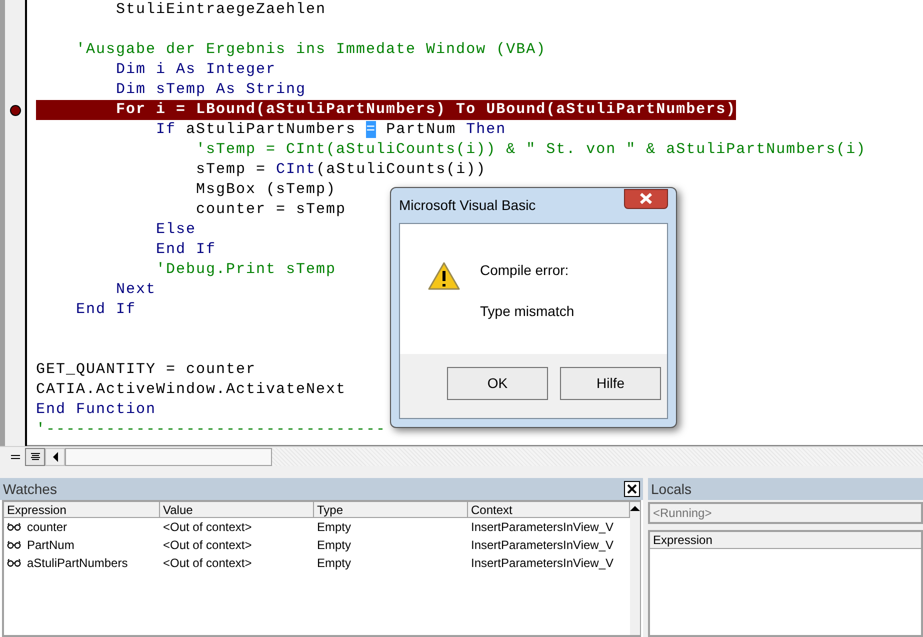 The width and height of the screenshot is (923, 637). Describe the element at coordinates (467, 205) in the screenshot. I see `dialog-title: Microsoft Visual Basic` at that location.